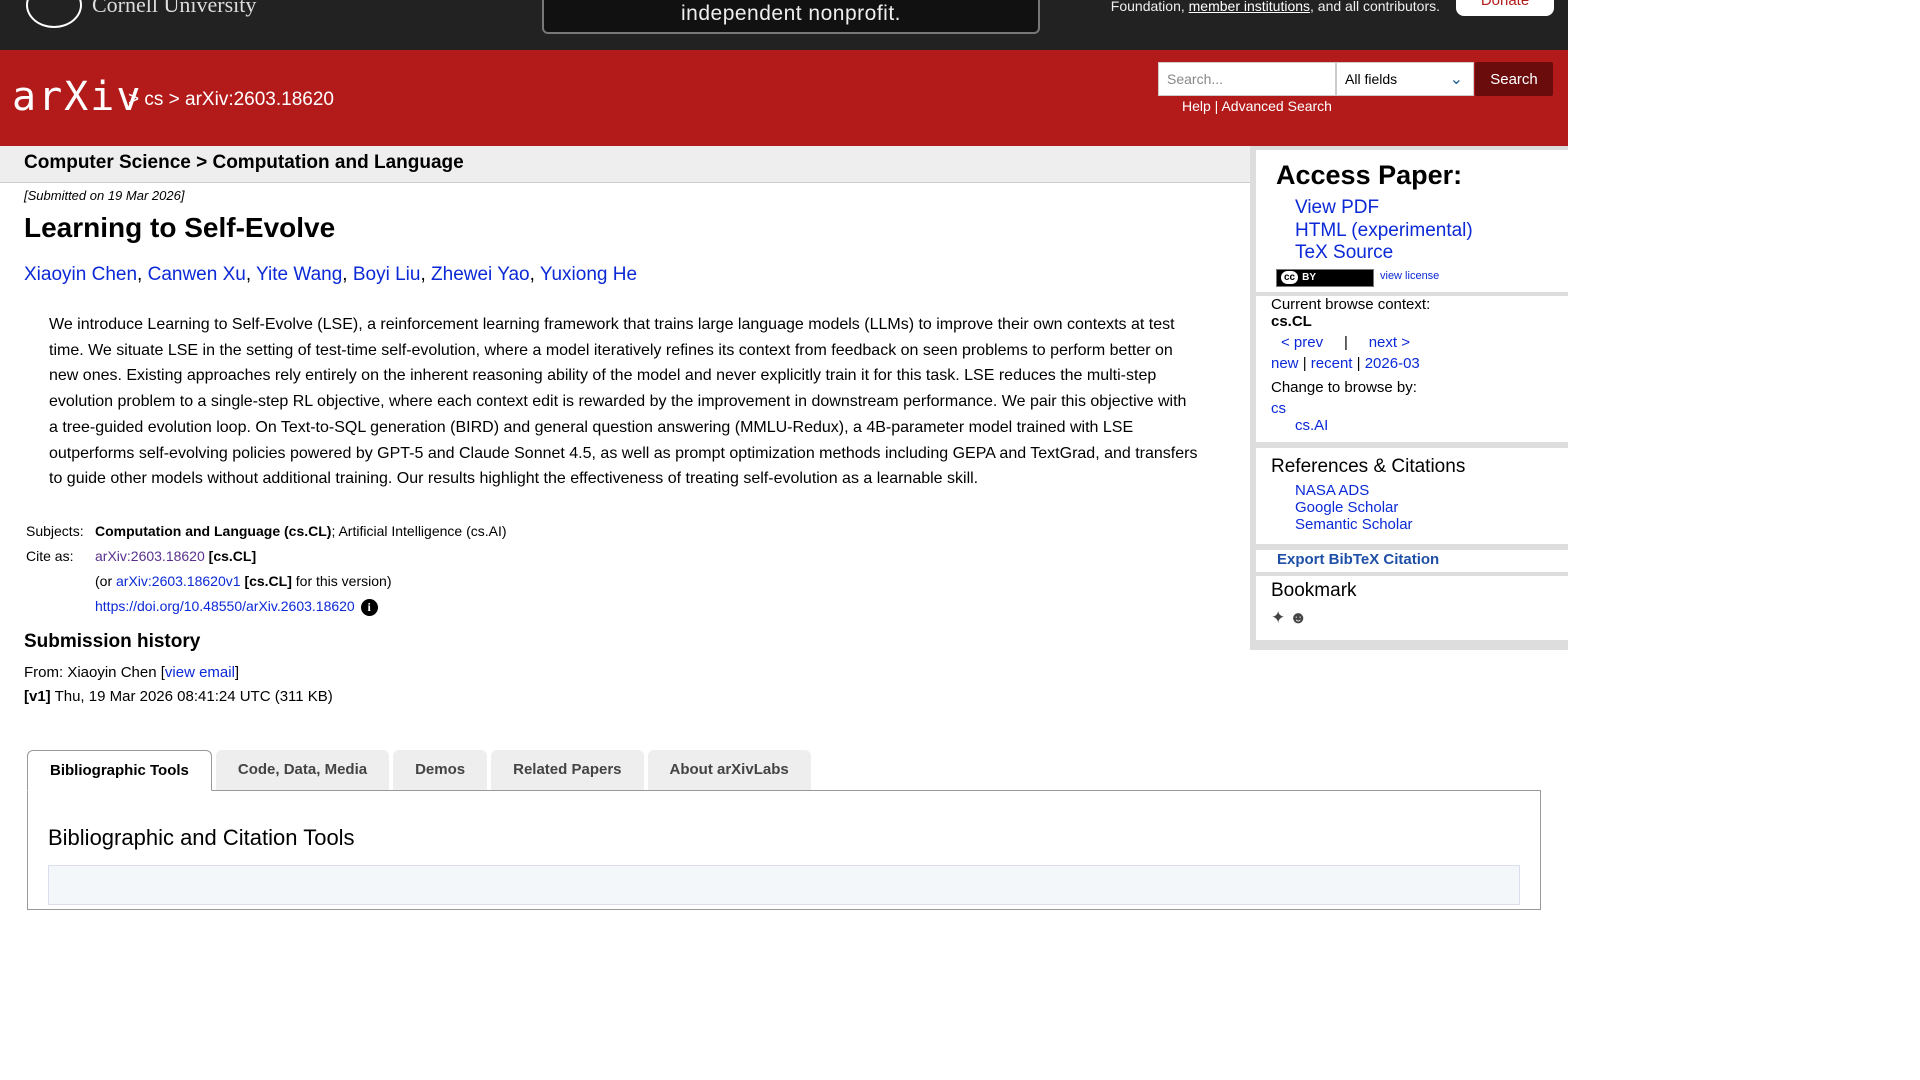 The height and width of the screenshot is (1080, 1920). I want to click on search-button: Search, so click(1514, 79).